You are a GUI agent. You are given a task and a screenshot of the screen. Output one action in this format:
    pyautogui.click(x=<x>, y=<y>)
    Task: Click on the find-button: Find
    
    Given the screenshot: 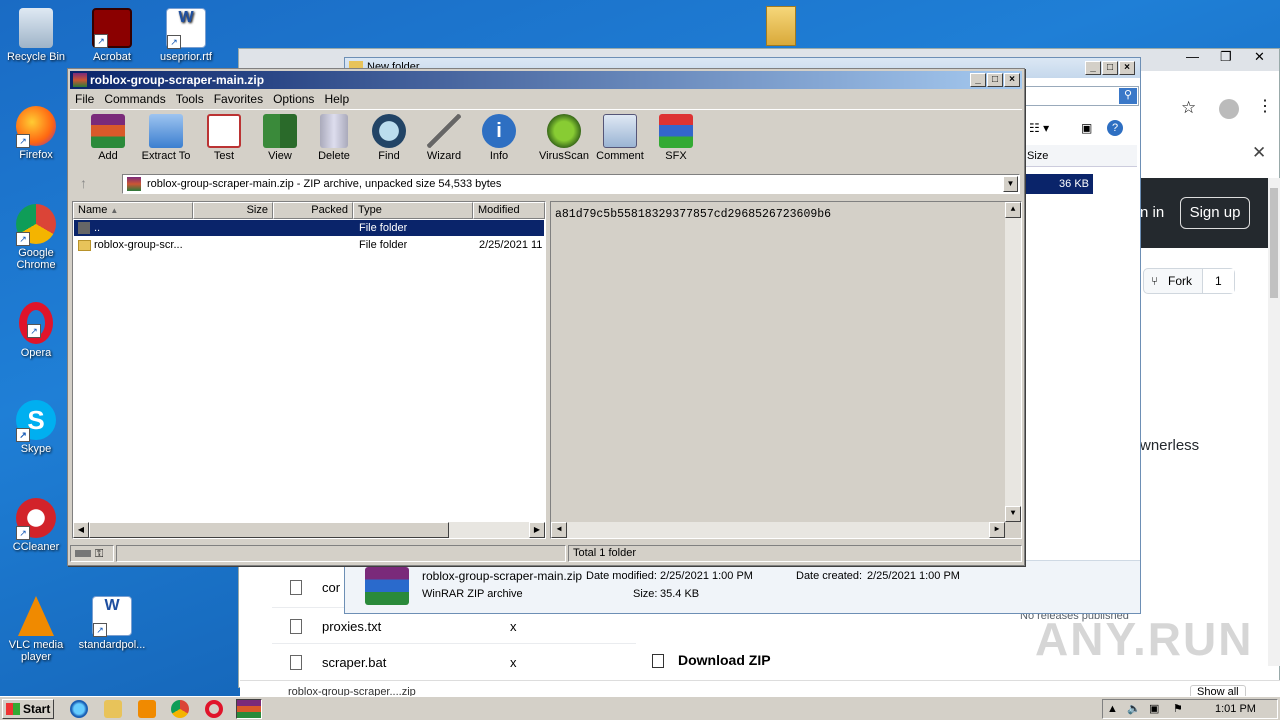 What is the action you would take?
    pyautogui.click(x=389, y=138)
    